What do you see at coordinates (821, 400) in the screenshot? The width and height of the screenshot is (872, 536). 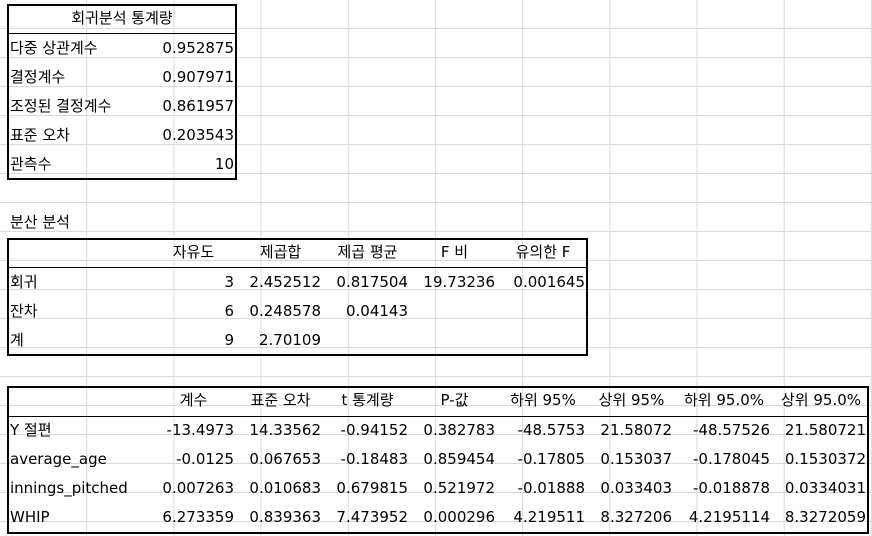 I see `coef-header: 상위 95.0%` at bounding box center [821, 400].